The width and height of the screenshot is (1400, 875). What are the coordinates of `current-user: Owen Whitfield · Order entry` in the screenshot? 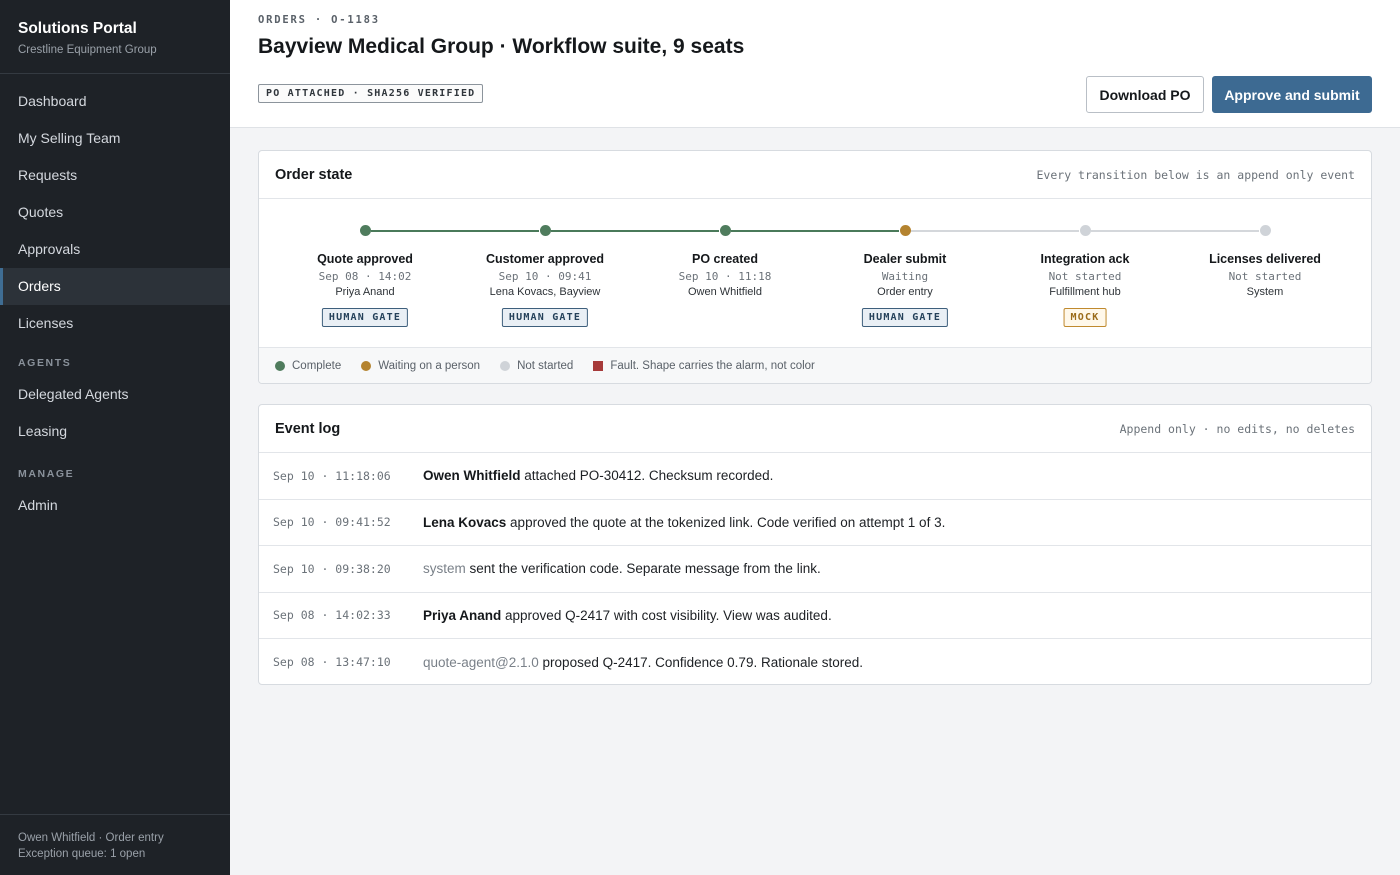 It's located at (91, 838).